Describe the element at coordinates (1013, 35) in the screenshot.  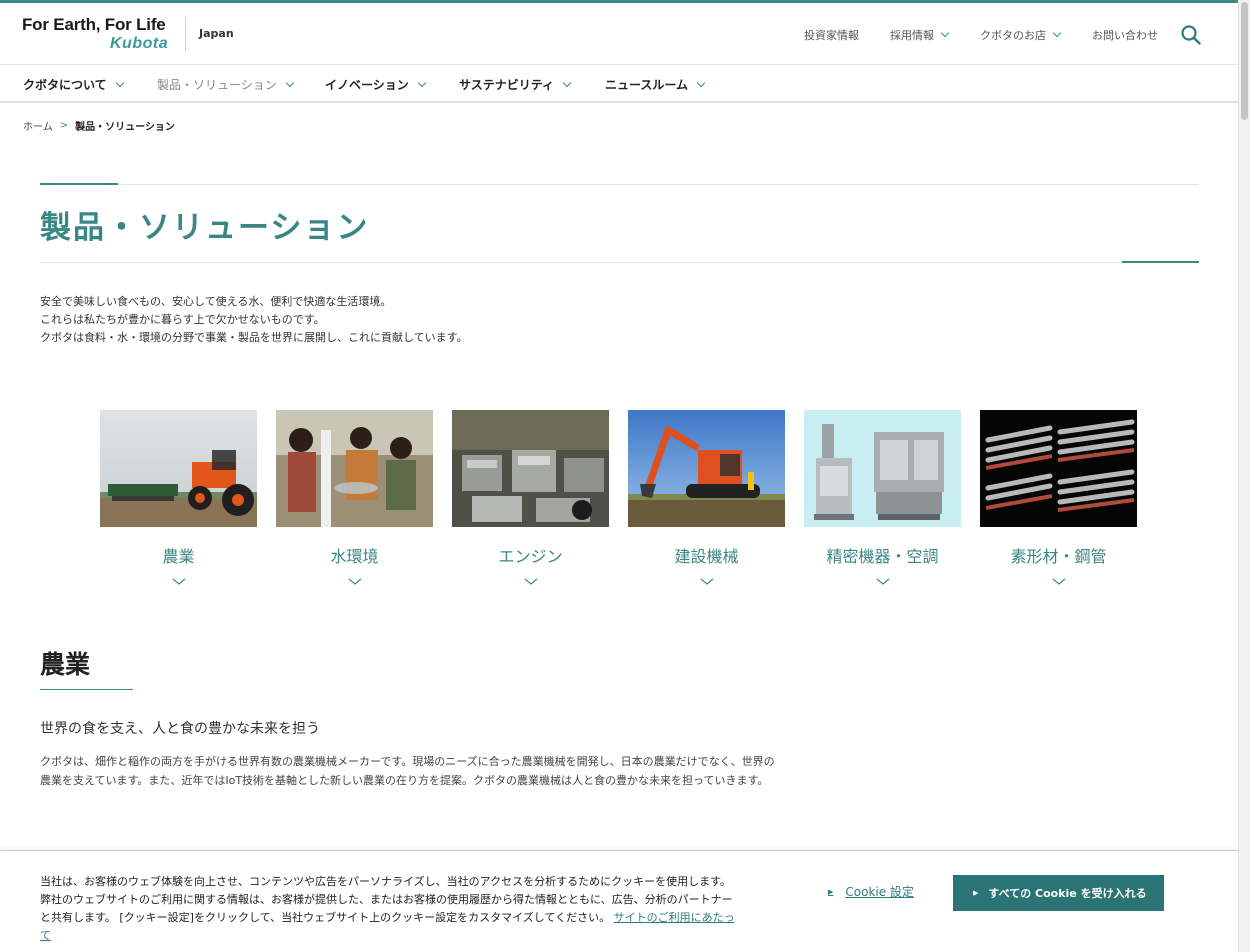
I see `utility-link-label: クボタのお店` at that location.